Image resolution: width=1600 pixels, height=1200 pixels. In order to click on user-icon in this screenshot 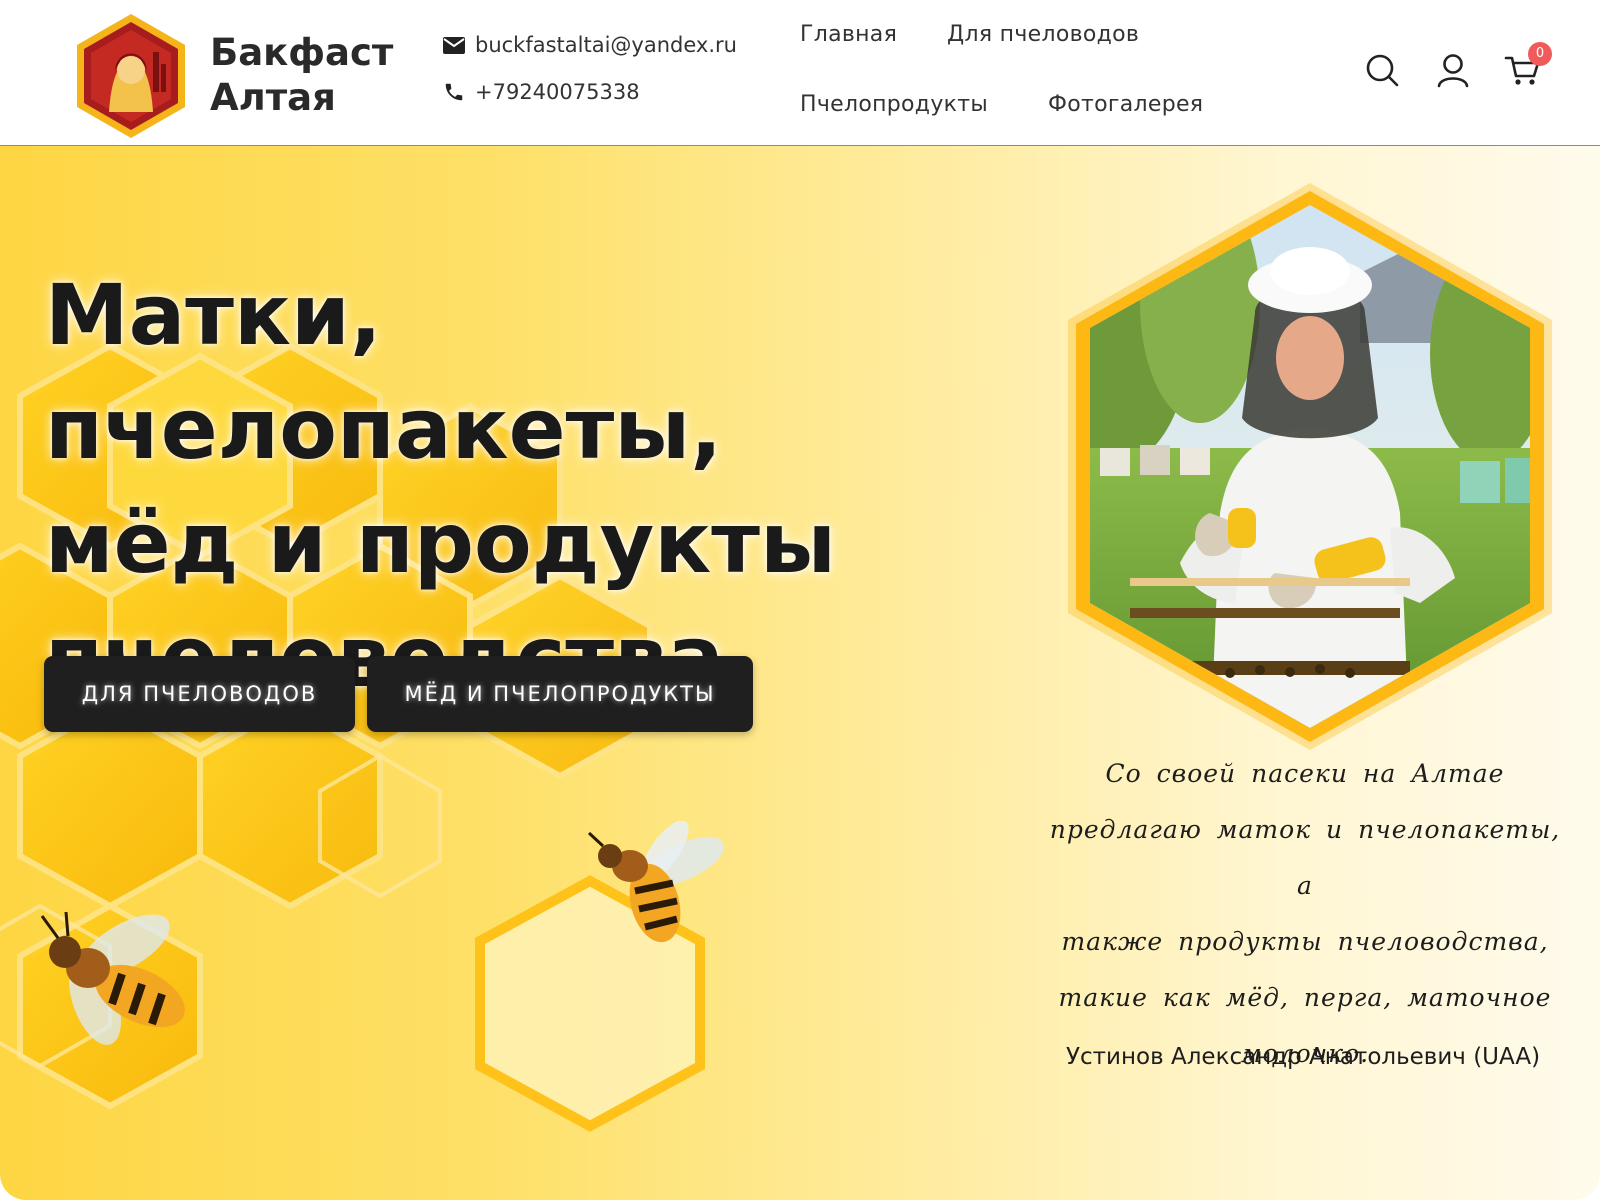, I will do `click(1453, 70)`.